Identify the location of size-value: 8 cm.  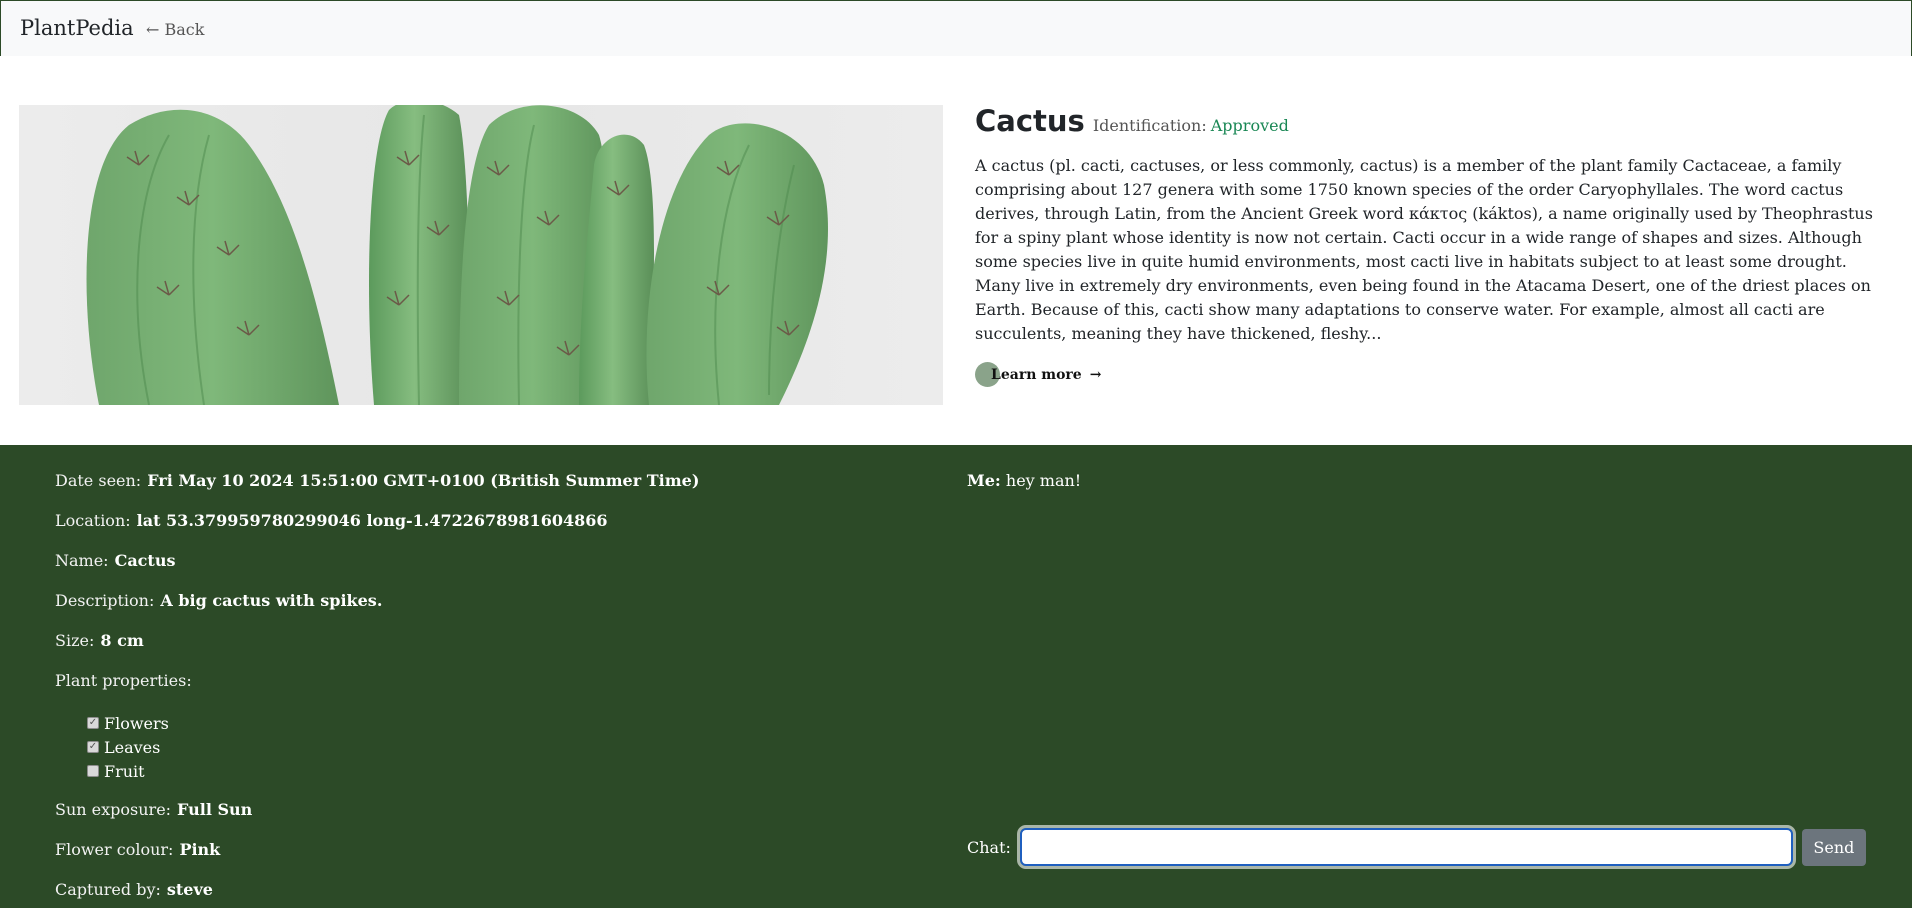
(122, 640).